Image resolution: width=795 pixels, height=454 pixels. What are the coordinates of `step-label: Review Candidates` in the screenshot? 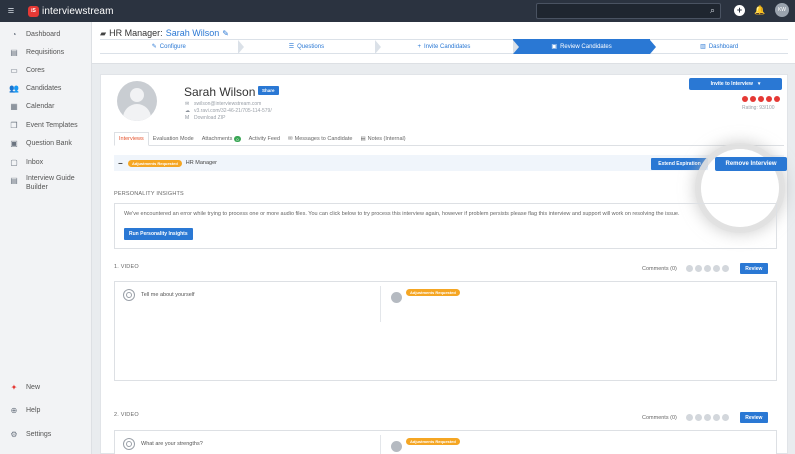 It's located at (586, 46).